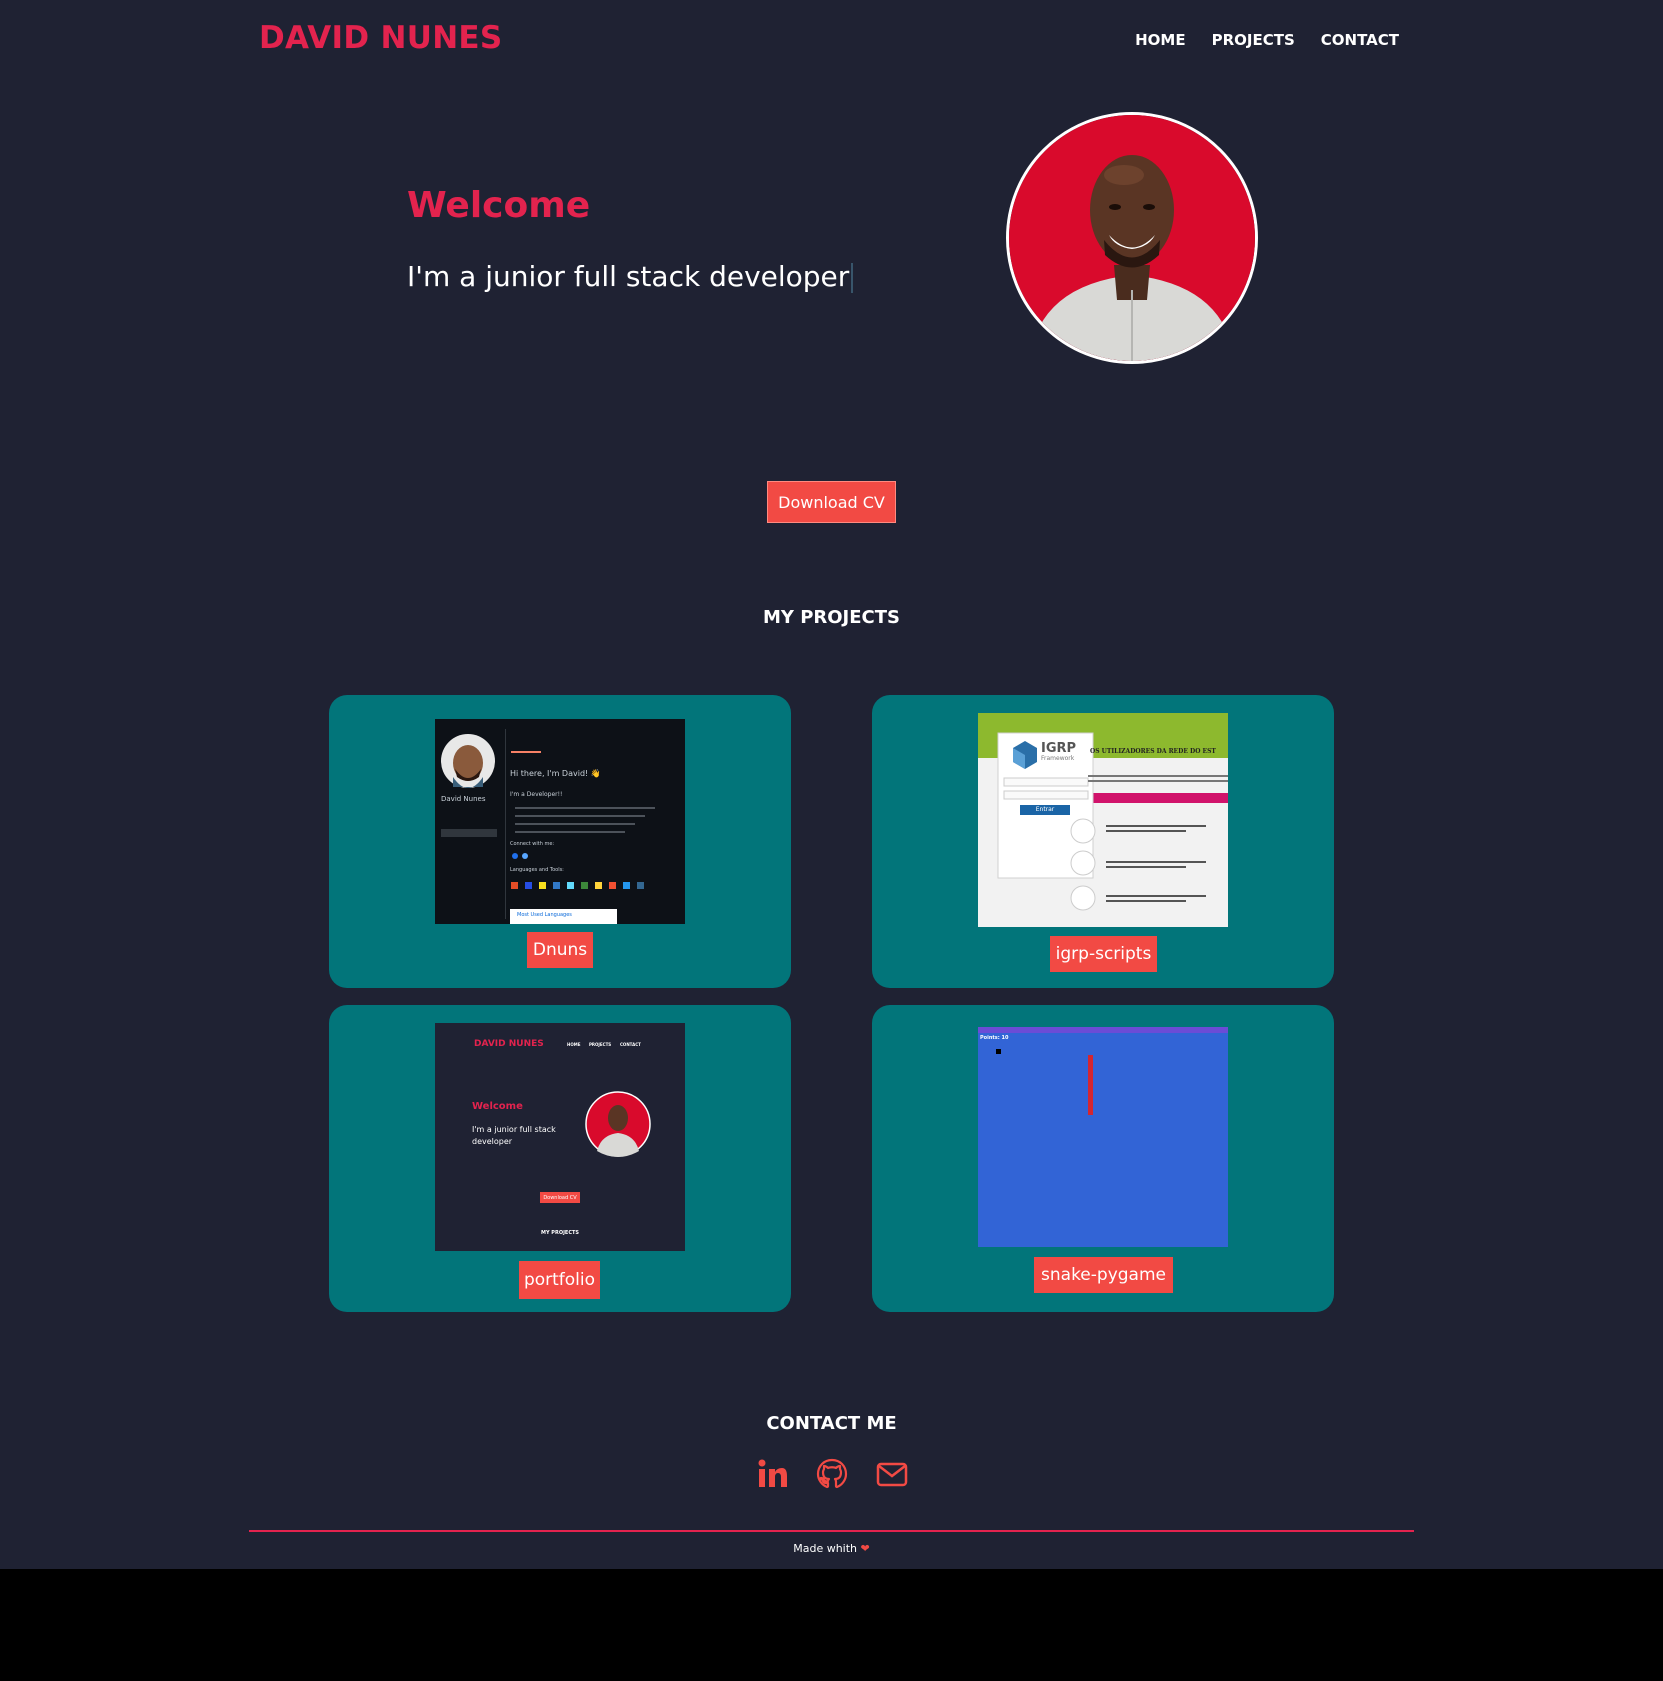  Describe the element at coordinates (499, 205) in the screenshot. I see `hero-welcome: Welcome` at that location.